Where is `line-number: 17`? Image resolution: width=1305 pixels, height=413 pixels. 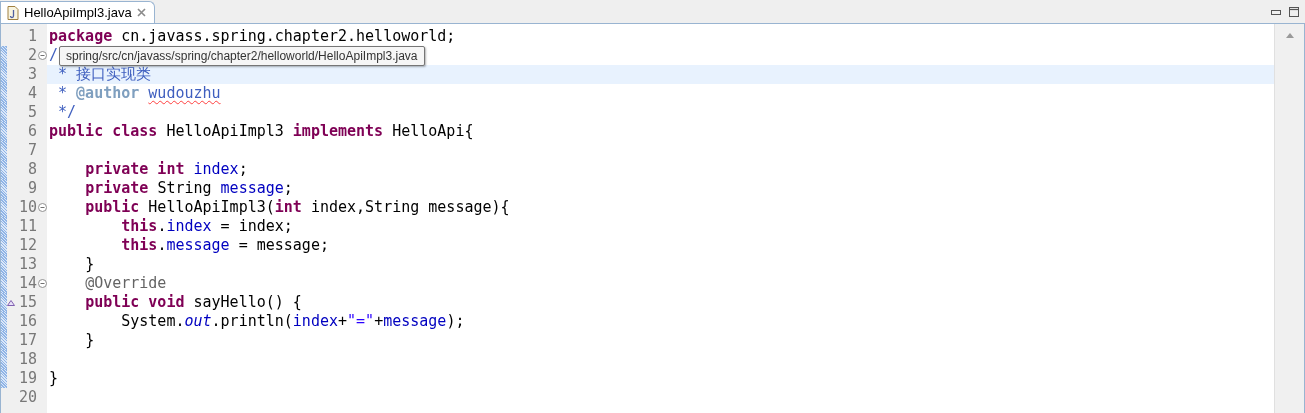
line-number: 17 is located at coordinates (27, 340).